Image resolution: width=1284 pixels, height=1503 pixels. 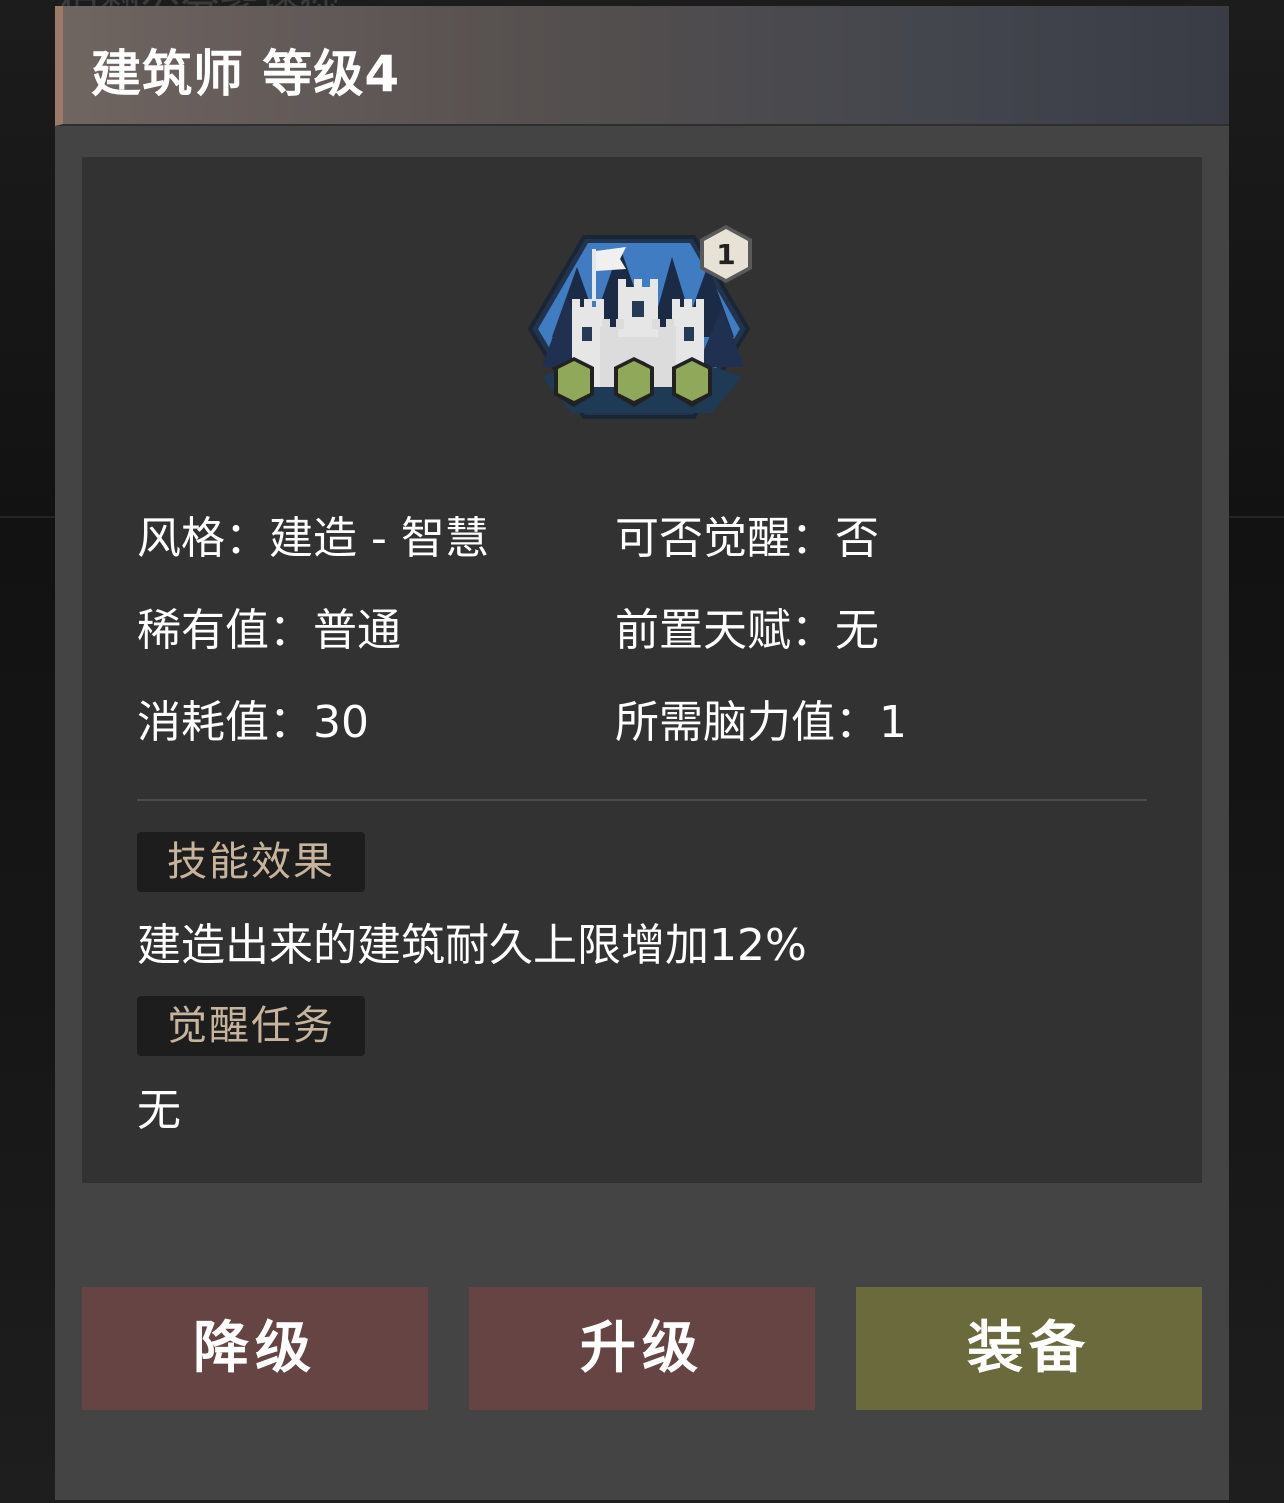 I want to click on brain-stat: 所需脑力值：1, so click(x=761, y=718).